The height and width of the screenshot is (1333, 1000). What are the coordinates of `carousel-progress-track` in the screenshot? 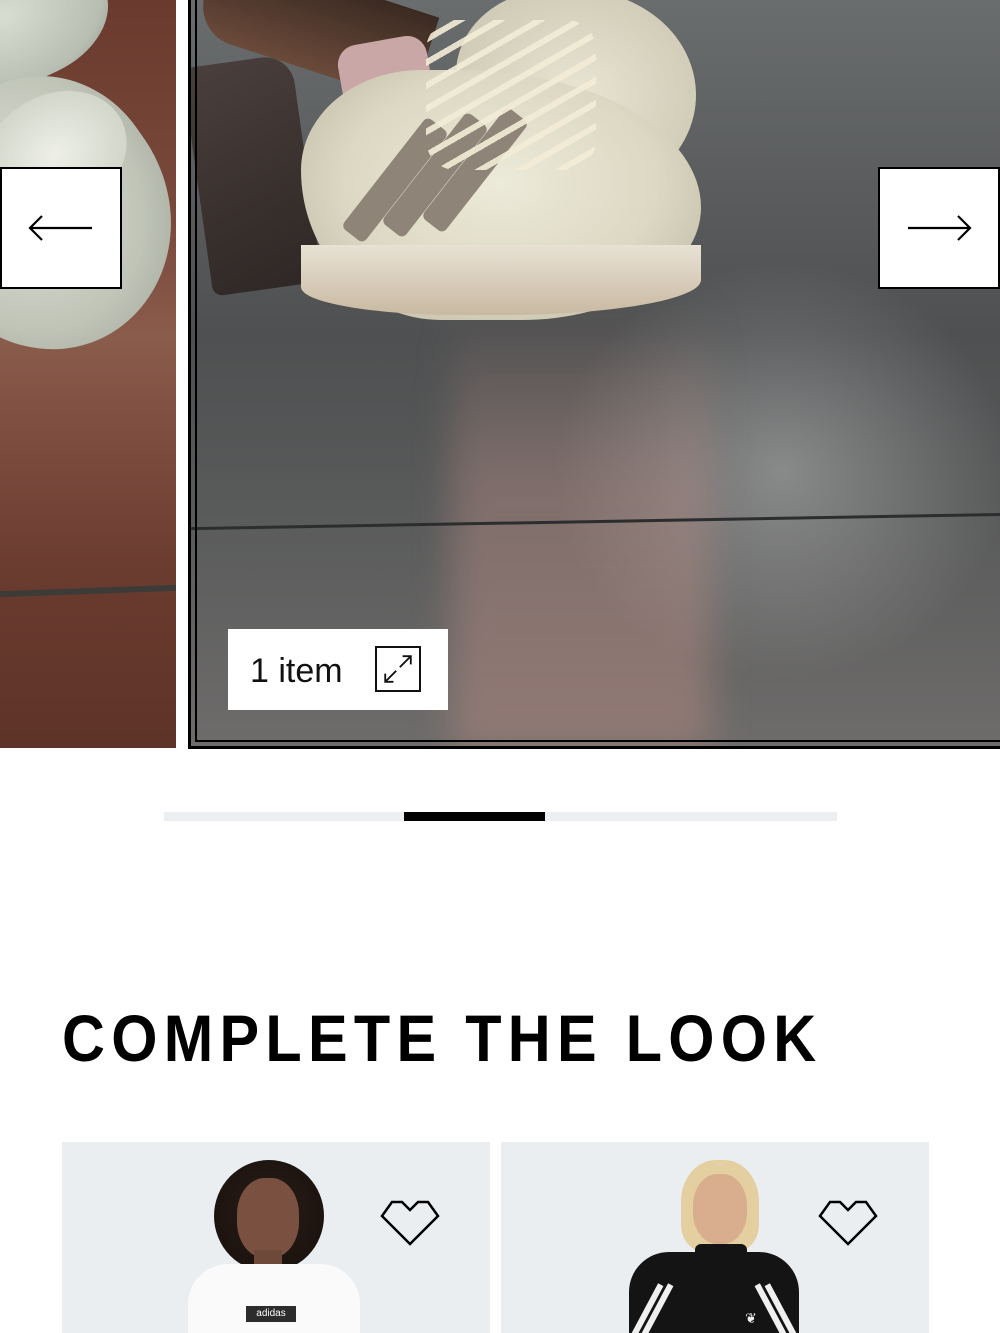 It's located at (500, 816).